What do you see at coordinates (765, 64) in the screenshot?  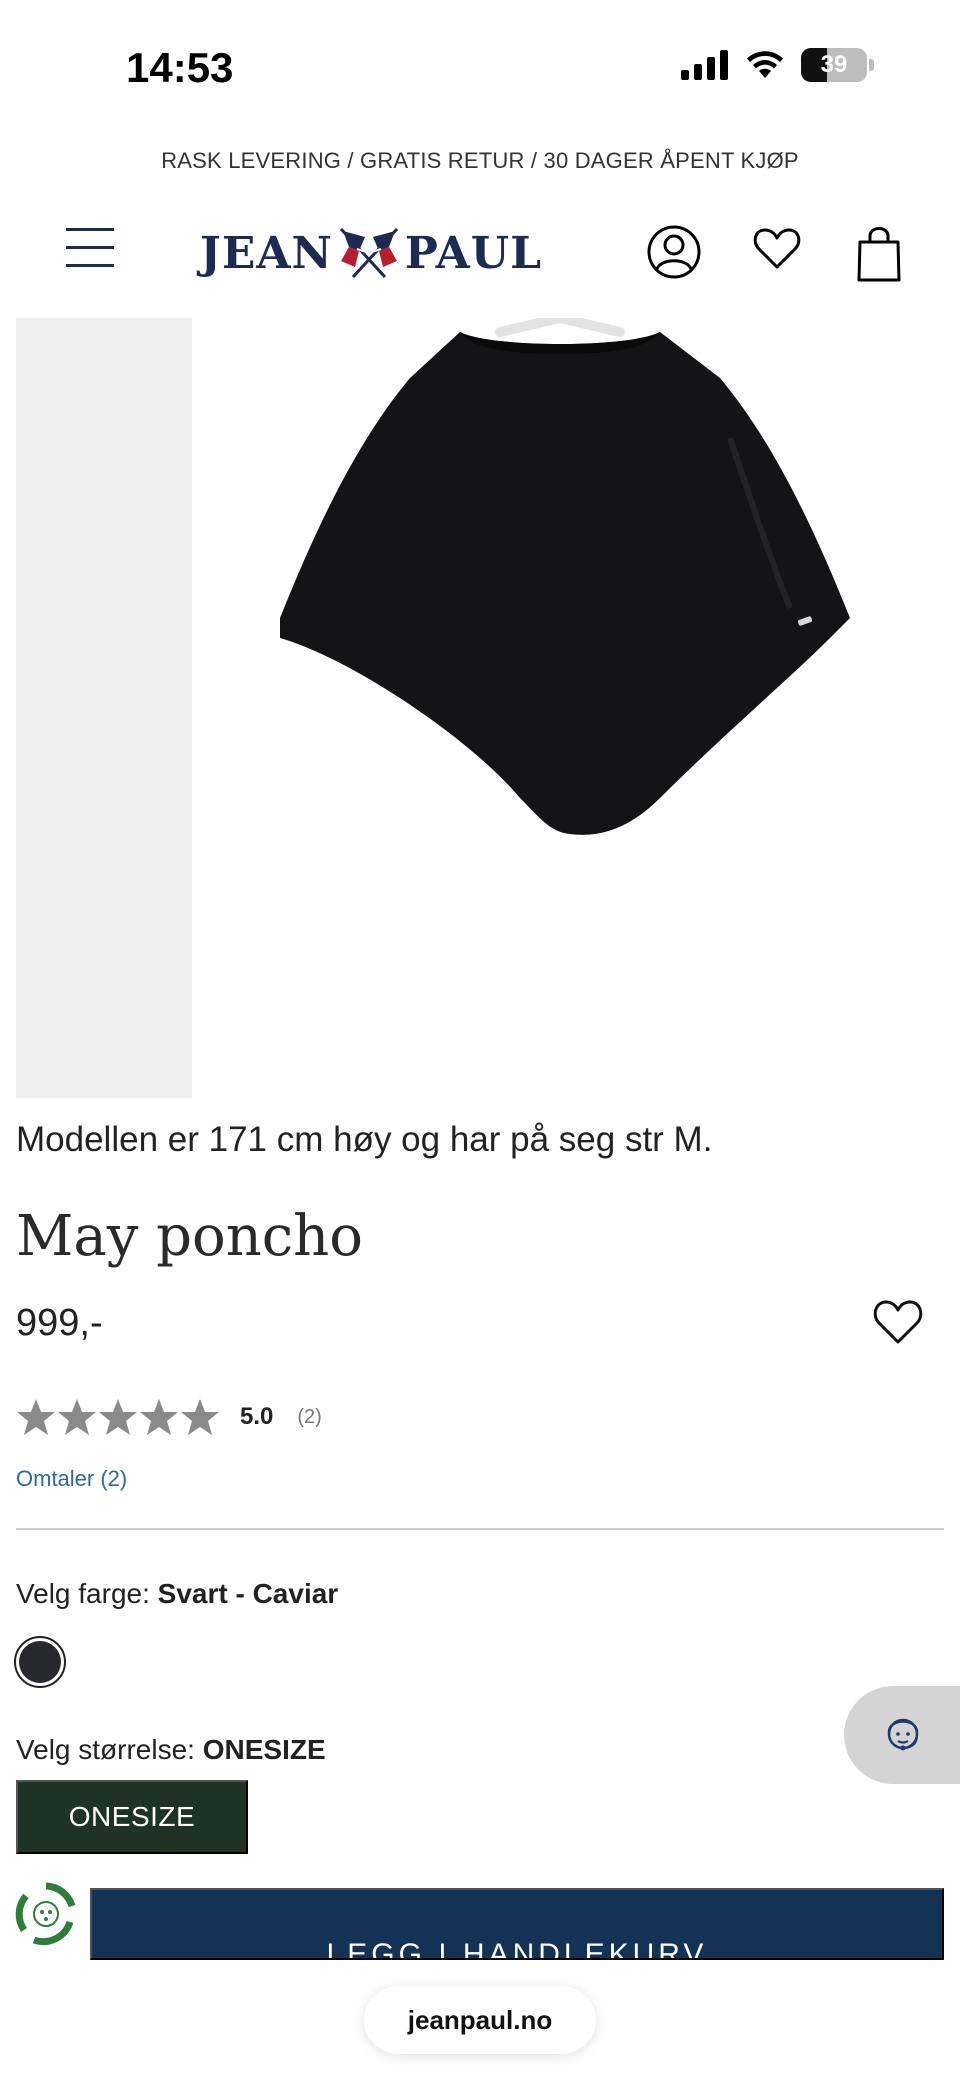 I see `wifi-icon` at bounding box center [765, 64].